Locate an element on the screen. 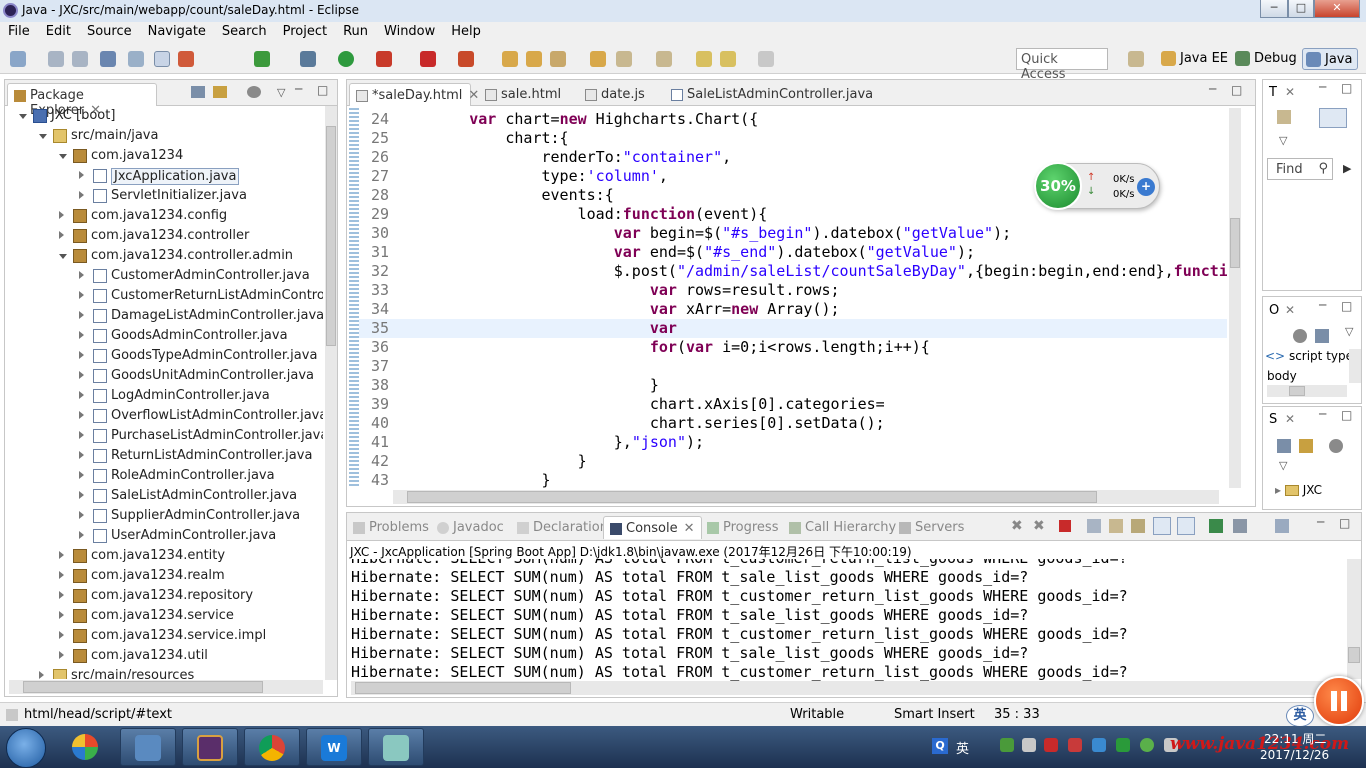 This screenshot has width=1366, height=768. code-line: 41 },"json"); is located at coordinates (793, 442).